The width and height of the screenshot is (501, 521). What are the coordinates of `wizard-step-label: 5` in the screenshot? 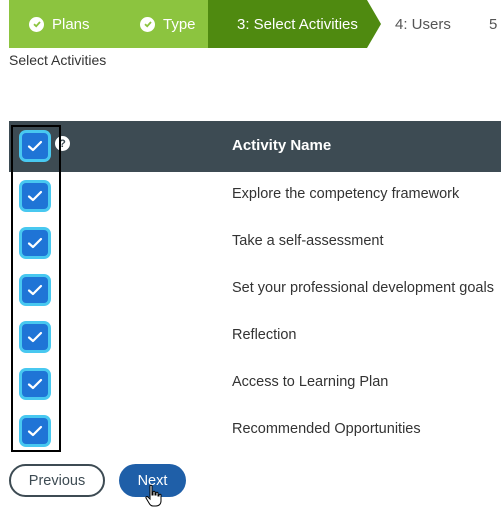 It's located at (493, 24).